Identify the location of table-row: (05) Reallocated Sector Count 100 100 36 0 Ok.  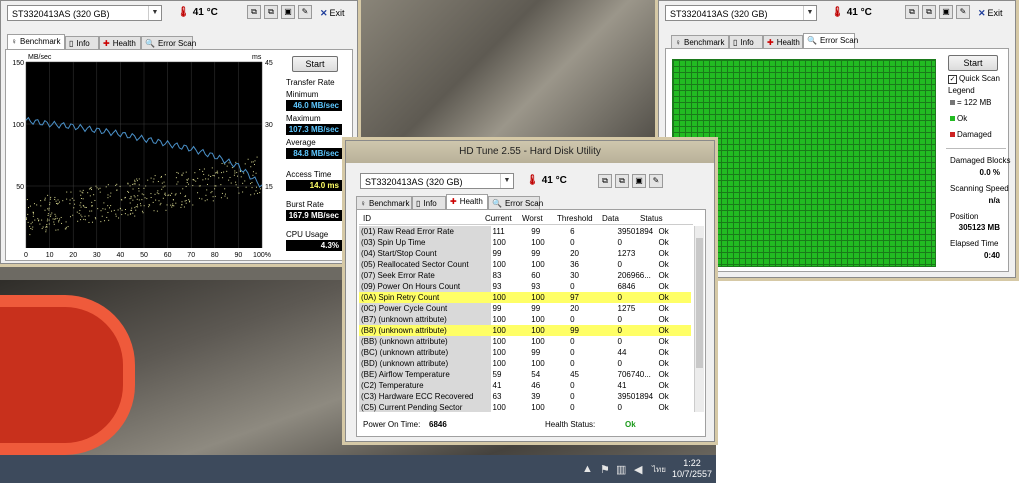
(525, 264).